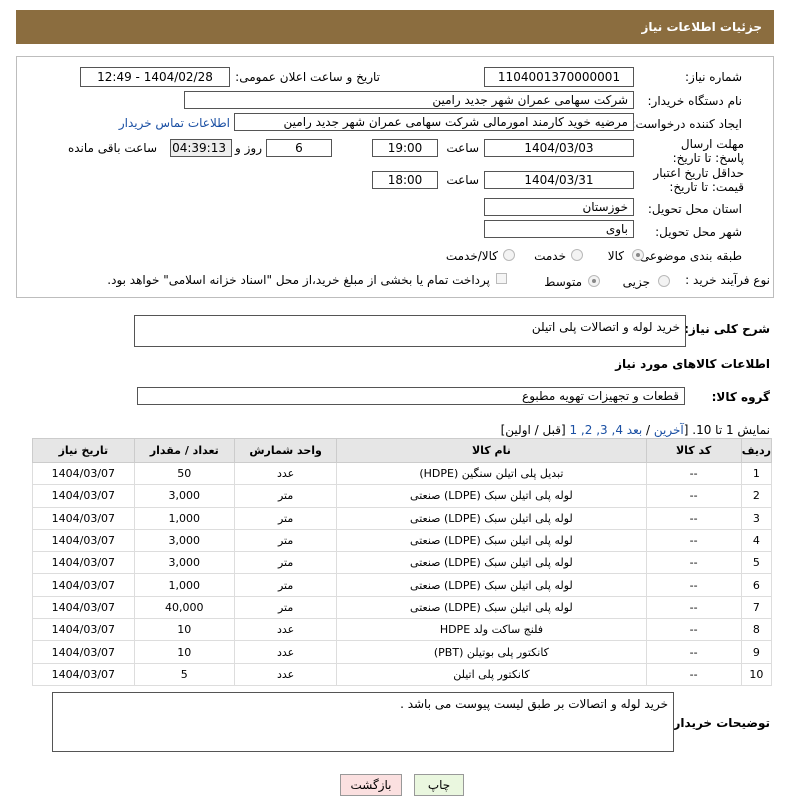 Image resolution: width=788 pixels, height=810 pixels. What do you see at coordinates (299, 148) in the screenshot?
I see `deadline-days-field: 6` at bounding box center [299, 148].